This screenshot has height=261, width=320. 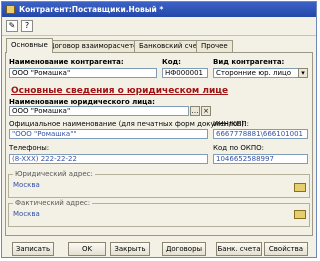 What do you see at coordinates (82, 102) in the screenshot?
I see `legal-name-label: Наименование юридического лица:` at bounding box center [82, 102].